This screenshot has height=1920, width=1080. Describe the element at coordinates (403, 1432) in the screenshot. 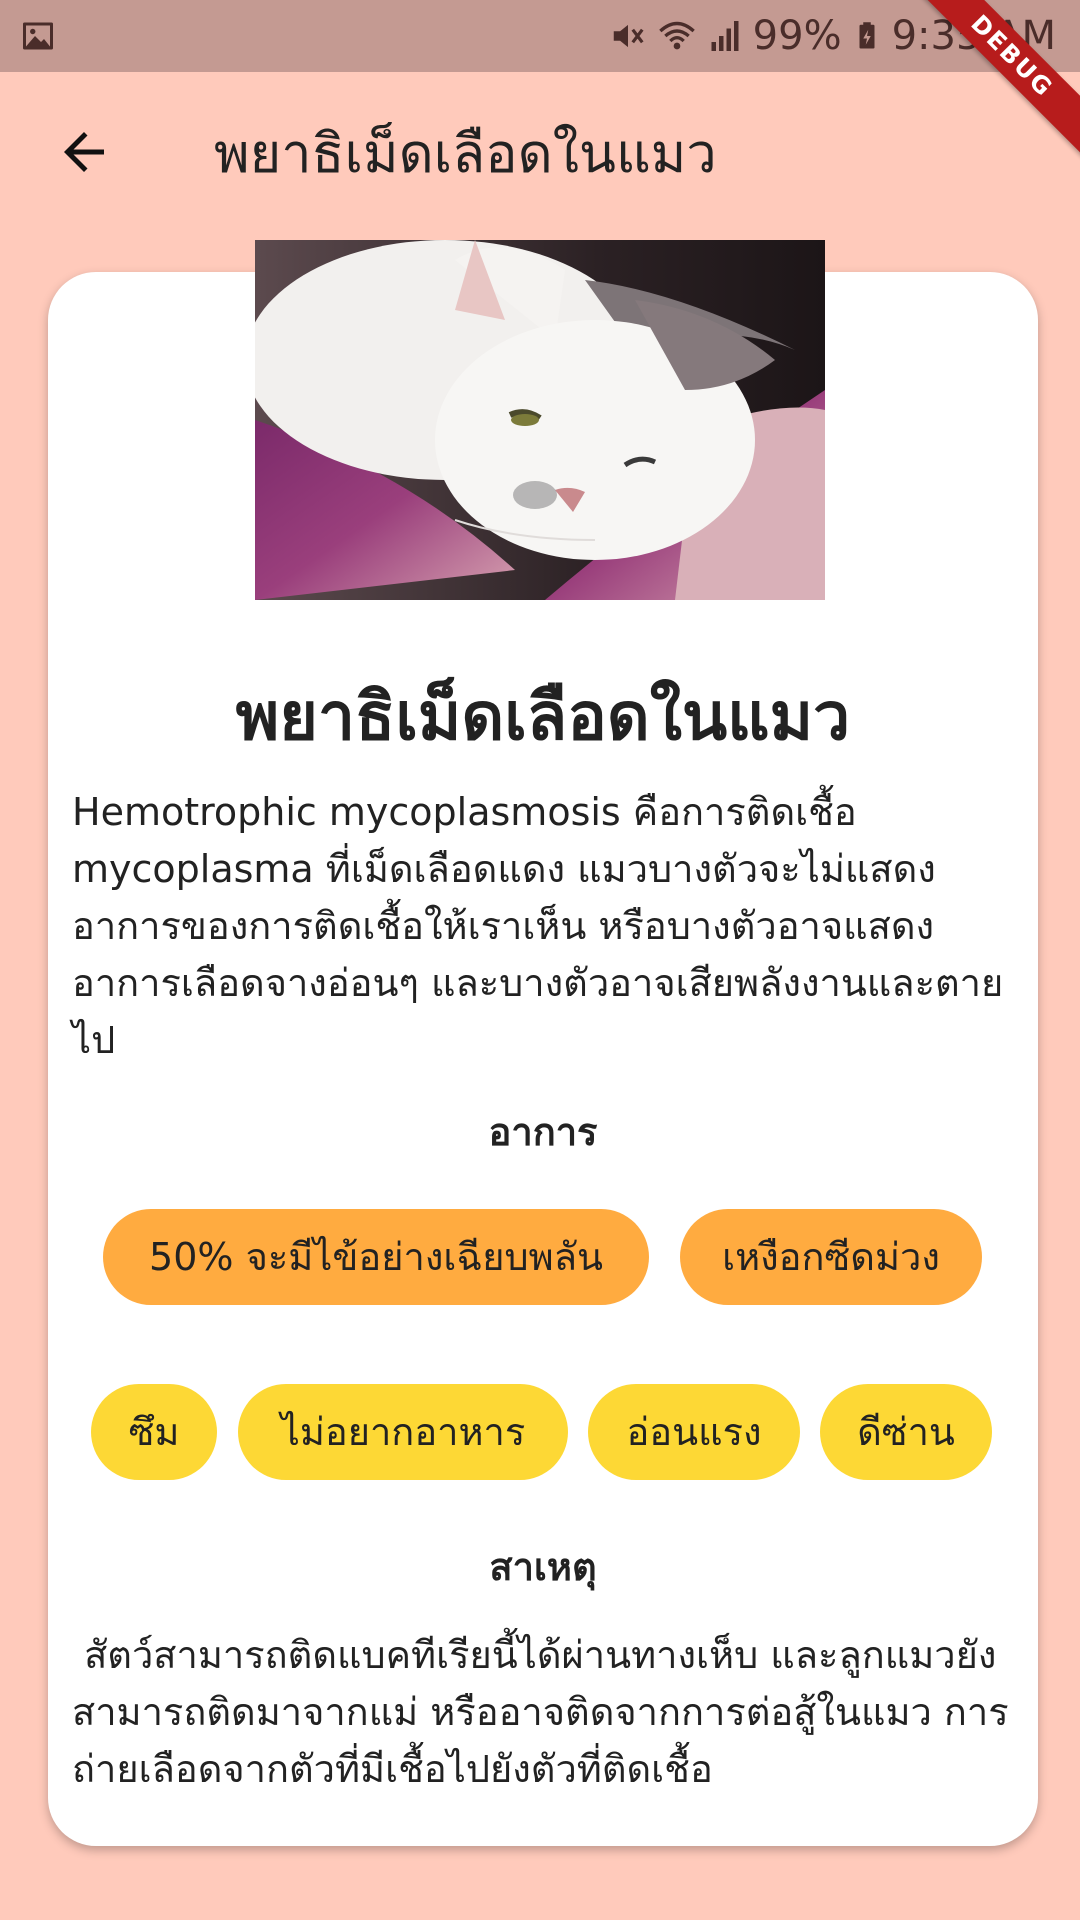

I see `symptom-chip: ไม่อยากอาหาร` at that location.